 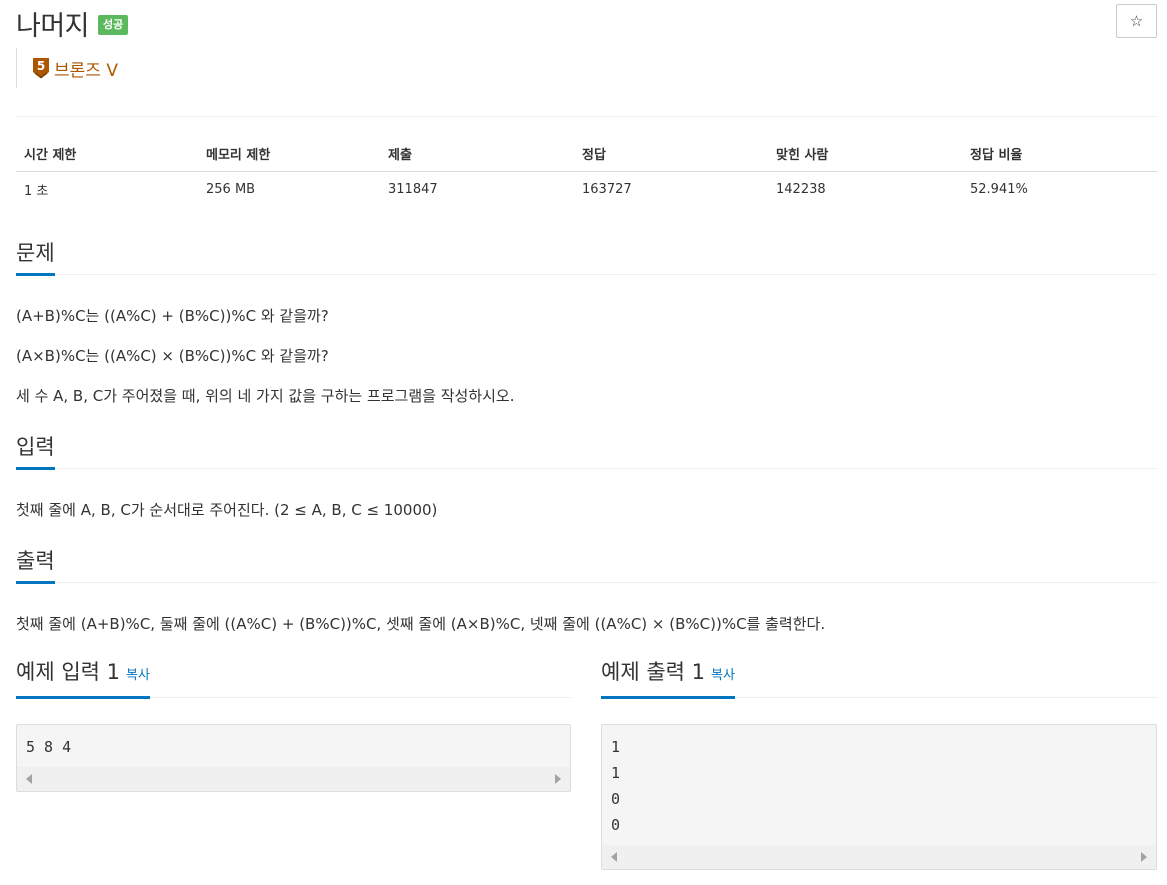 What do you see at coordinates (723, 675) in the screenshot?
I see `copy-sample-output-button: 복사` at bounding box center [723, 675].